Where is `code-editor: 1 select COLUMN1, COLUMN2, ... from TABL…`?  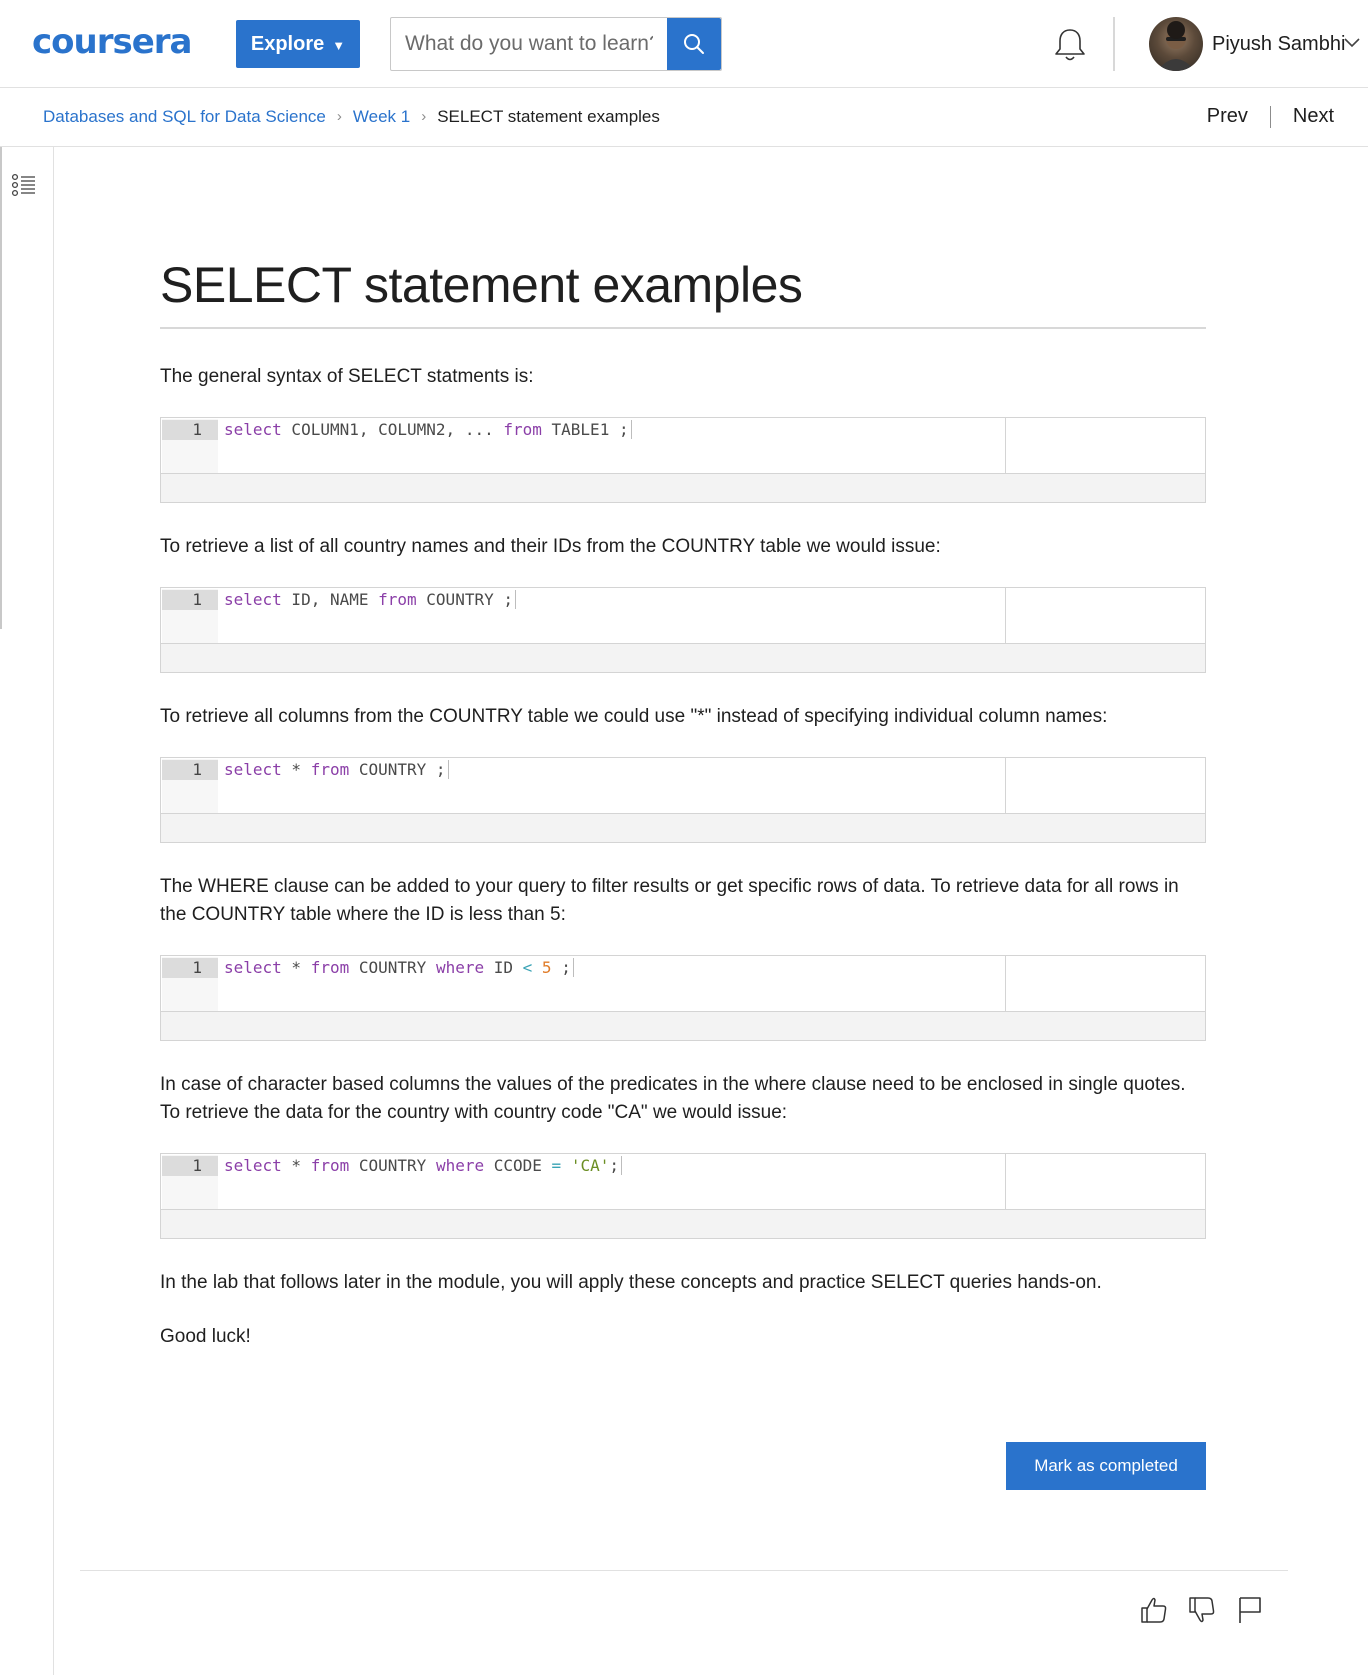 code-editor: 1 select COLUMN1, COLUMN2, ... from TABL… is located at coordinates (583, 446).